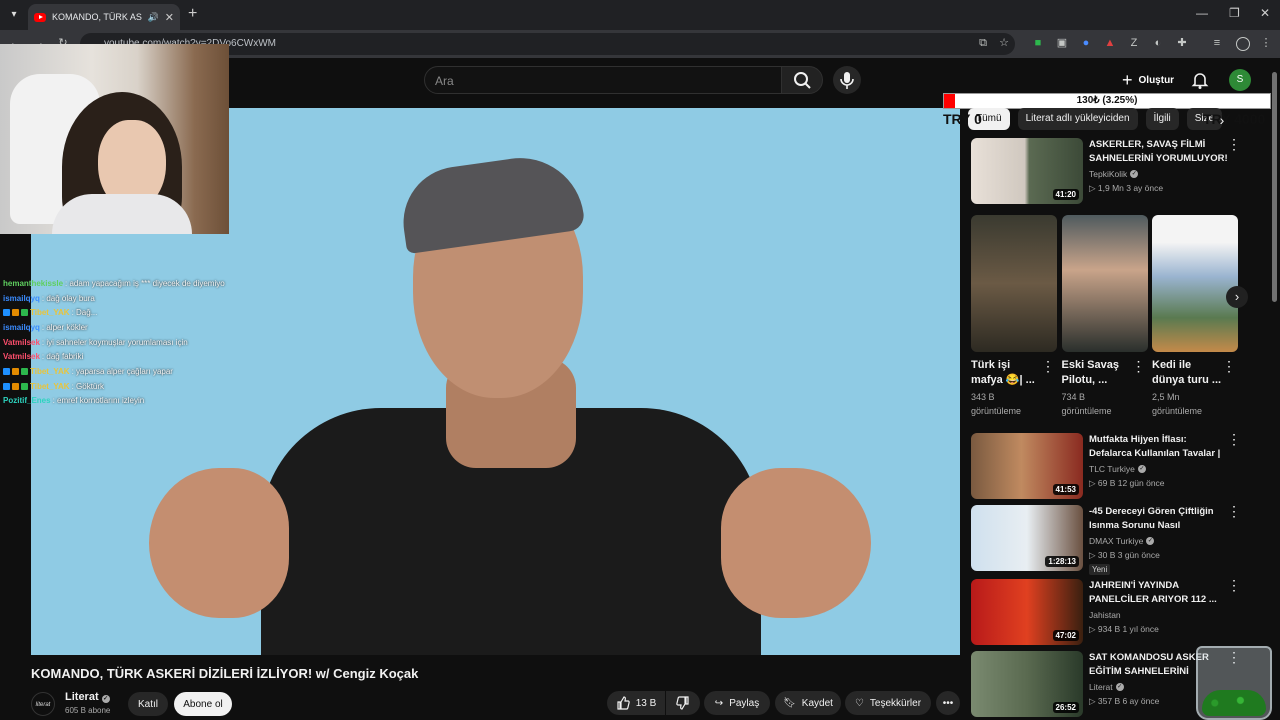  Describe the element at coordinates (114, 139) in the screenshot. I see `streamer-webcam` at that location.